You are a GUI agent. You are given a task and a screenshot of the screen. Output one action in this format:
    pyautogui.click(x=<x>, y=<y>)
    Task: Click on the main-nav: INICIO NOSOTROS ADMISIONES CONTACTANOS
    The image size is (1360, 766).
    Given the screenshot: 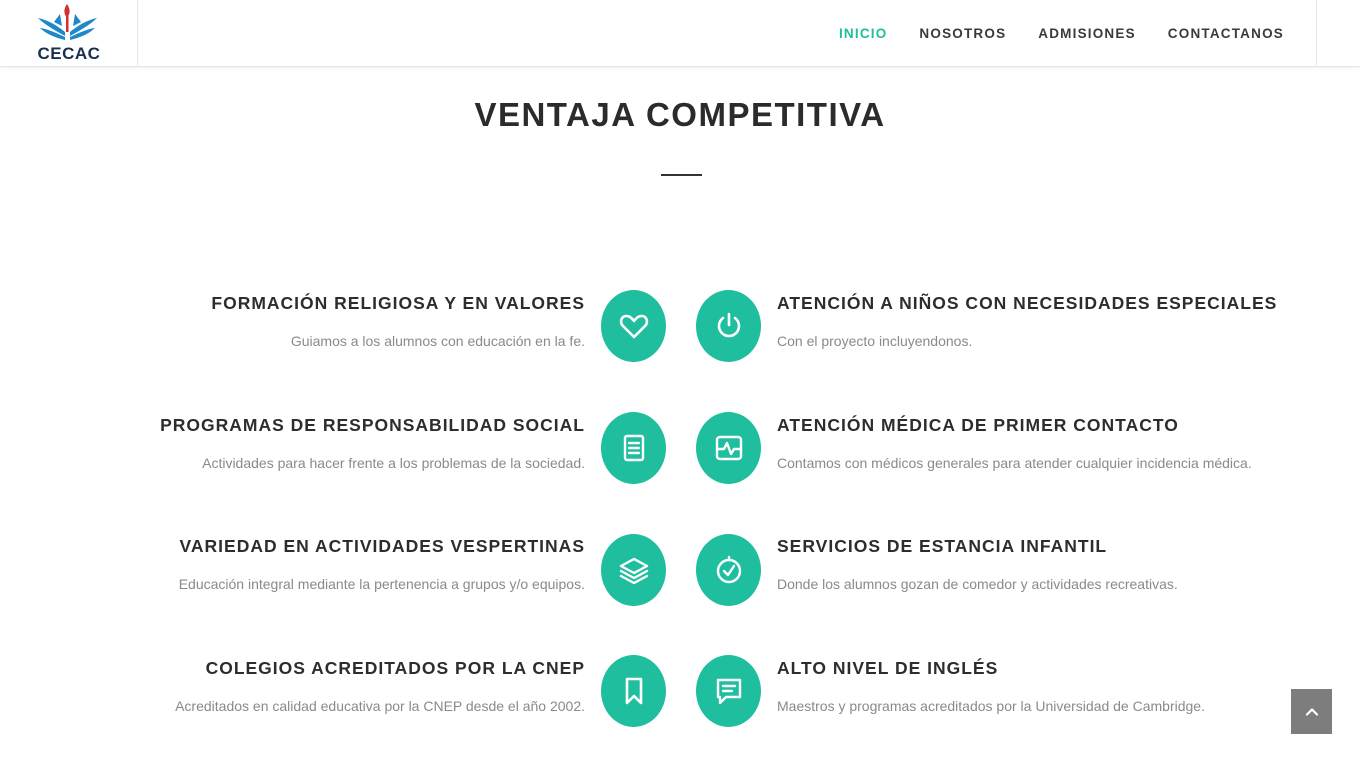 What is the action you would take?
    pyautogui.click(x=1091, y=33)
    